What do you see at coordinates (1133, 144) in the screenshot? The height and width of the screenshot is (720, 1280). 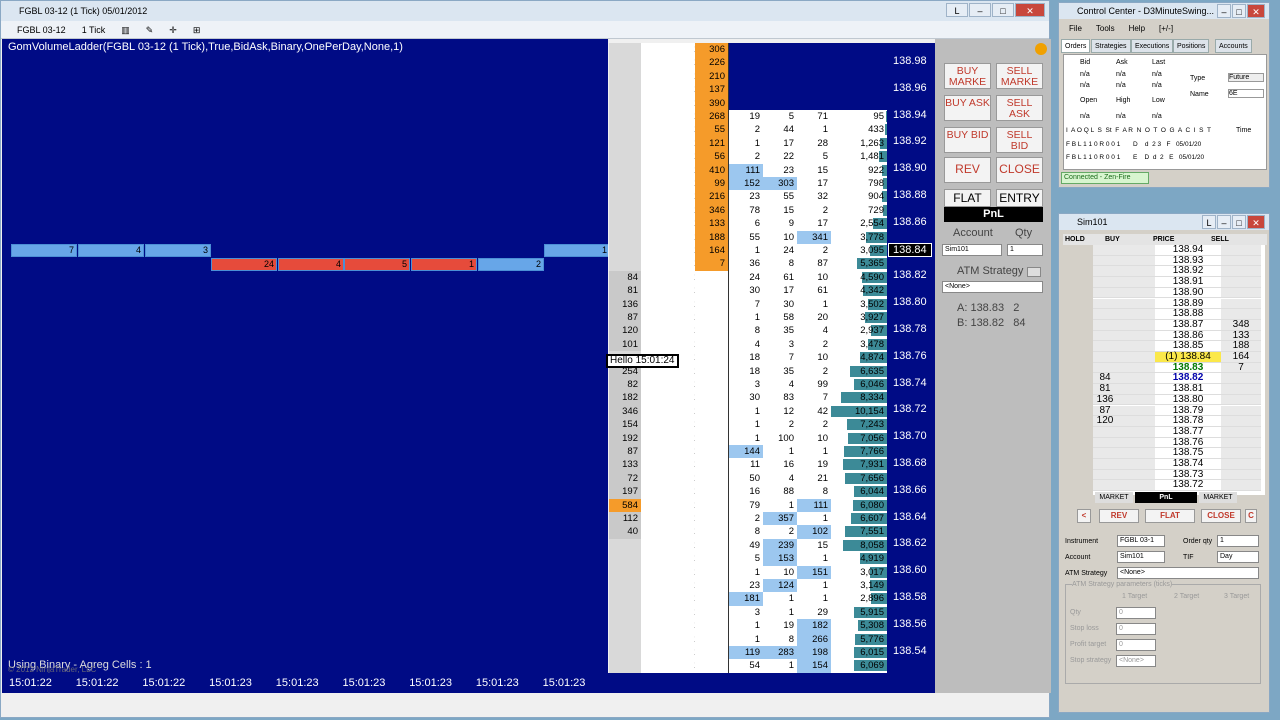 I see `order-row-1: F B L 1 1 0 R 0 0 1 D d 2 3 F 05/01/20` at bounding box center [1133, 144].